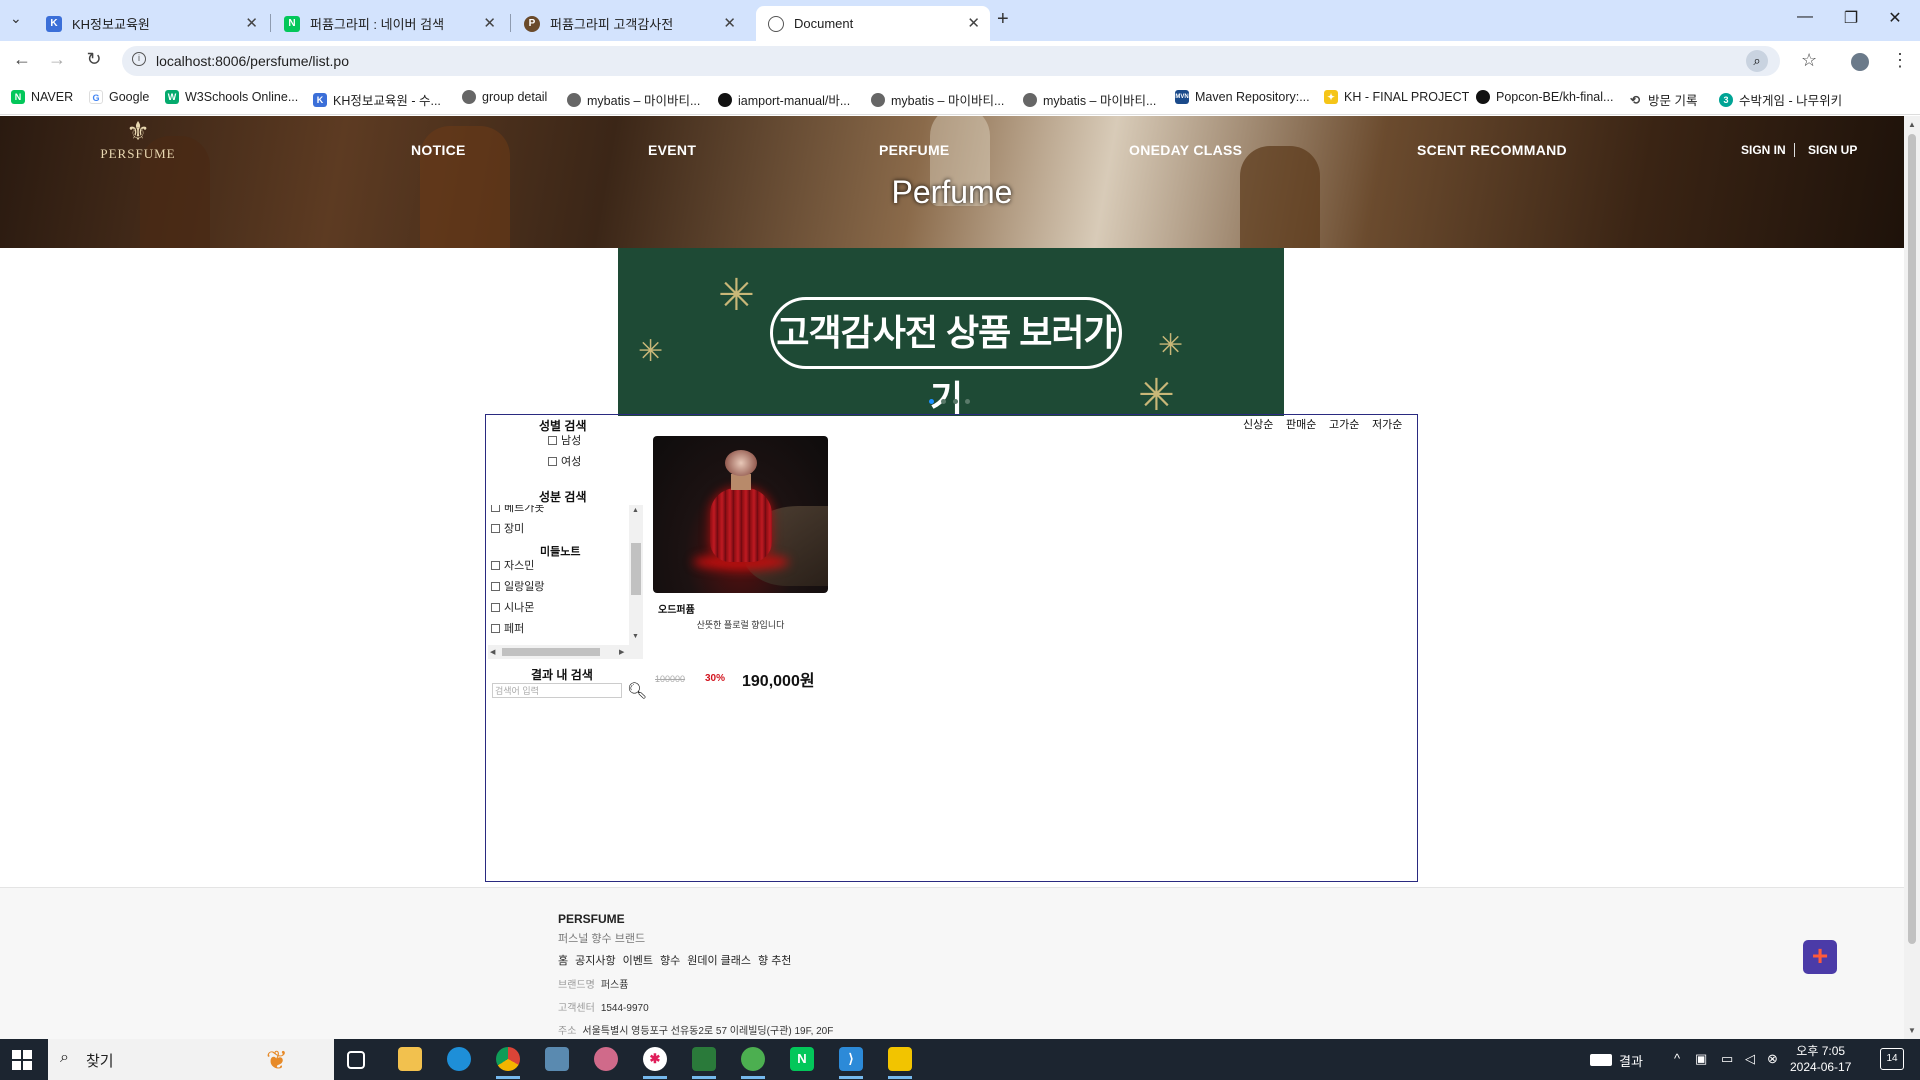 The width and height of the screenshot is (1920, 1080). Describe the element at coordinates (621, 652) in the screenshot. I see `scroll-right-icon: ▶` at that location.